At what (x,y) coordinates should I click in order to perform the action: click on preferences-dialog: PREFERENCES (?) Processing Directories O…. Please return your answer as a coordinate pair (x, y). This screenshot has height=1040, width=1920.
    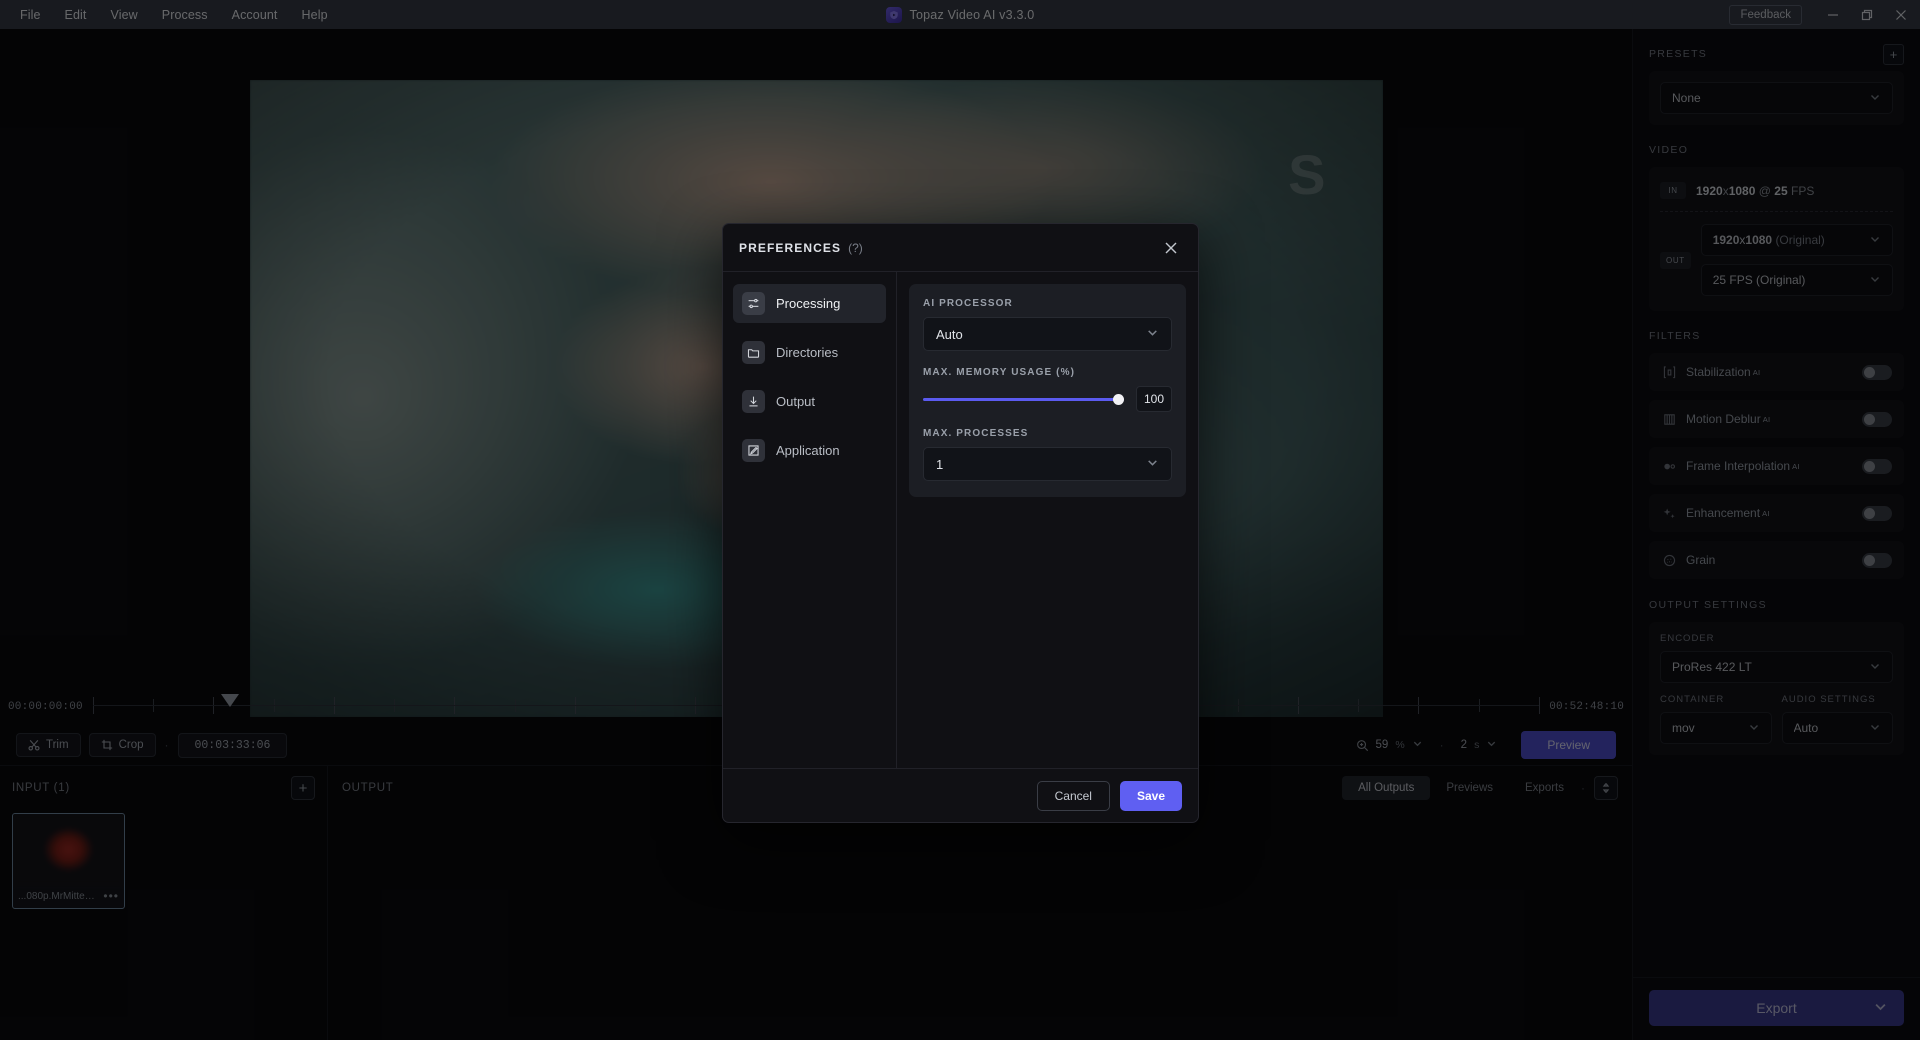
    Looking at the image, I should click on (960, 523).